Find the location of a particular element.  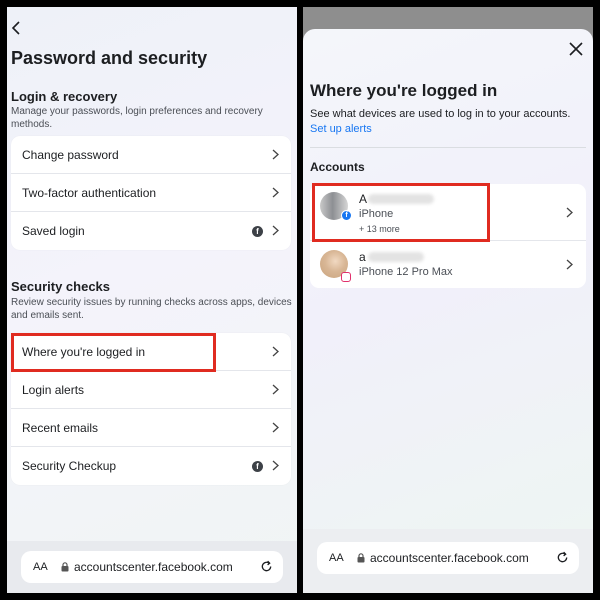

recent-emails-row: Recent emails is located at coordinates (151, 428).